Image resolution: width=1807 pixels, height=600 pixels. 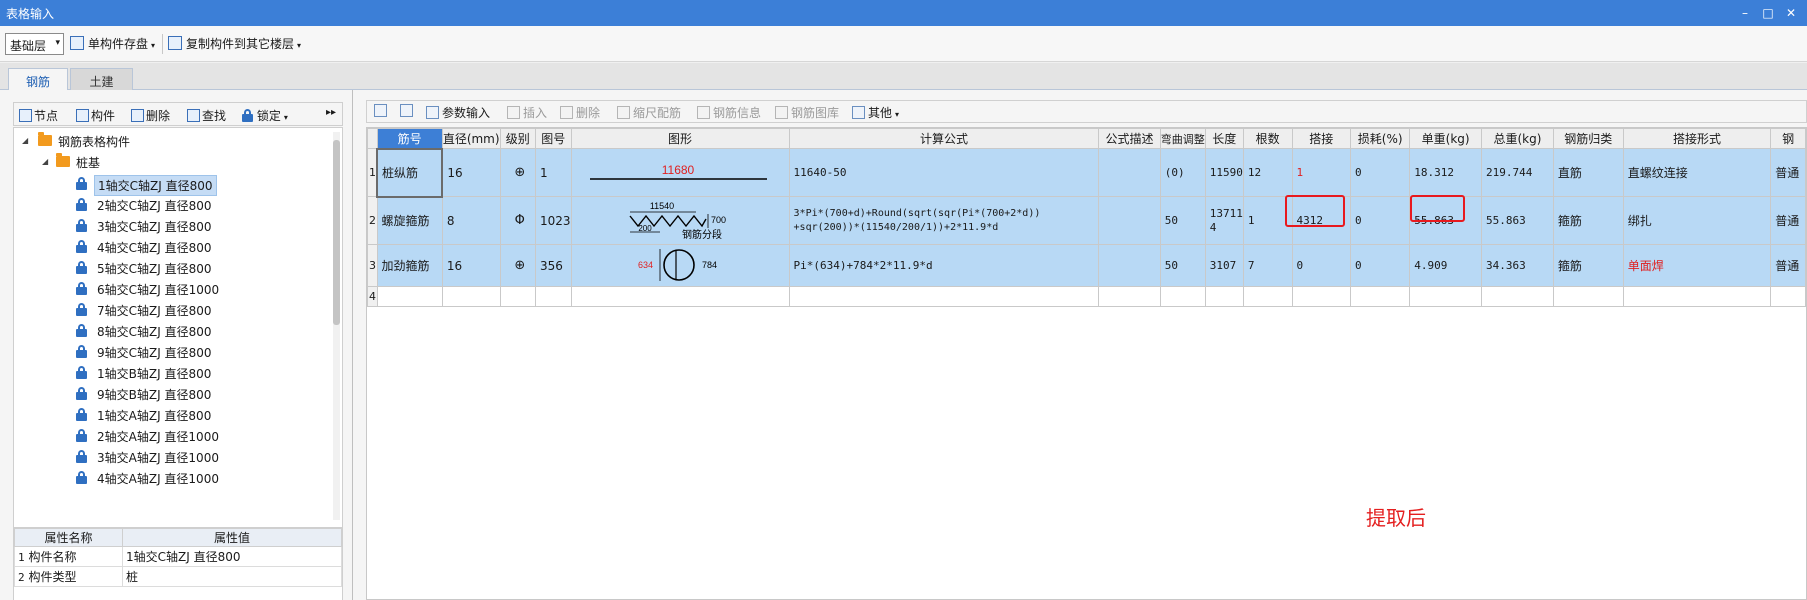 I want to click on col-header-shape: 图形, so click(x=680, y=138).